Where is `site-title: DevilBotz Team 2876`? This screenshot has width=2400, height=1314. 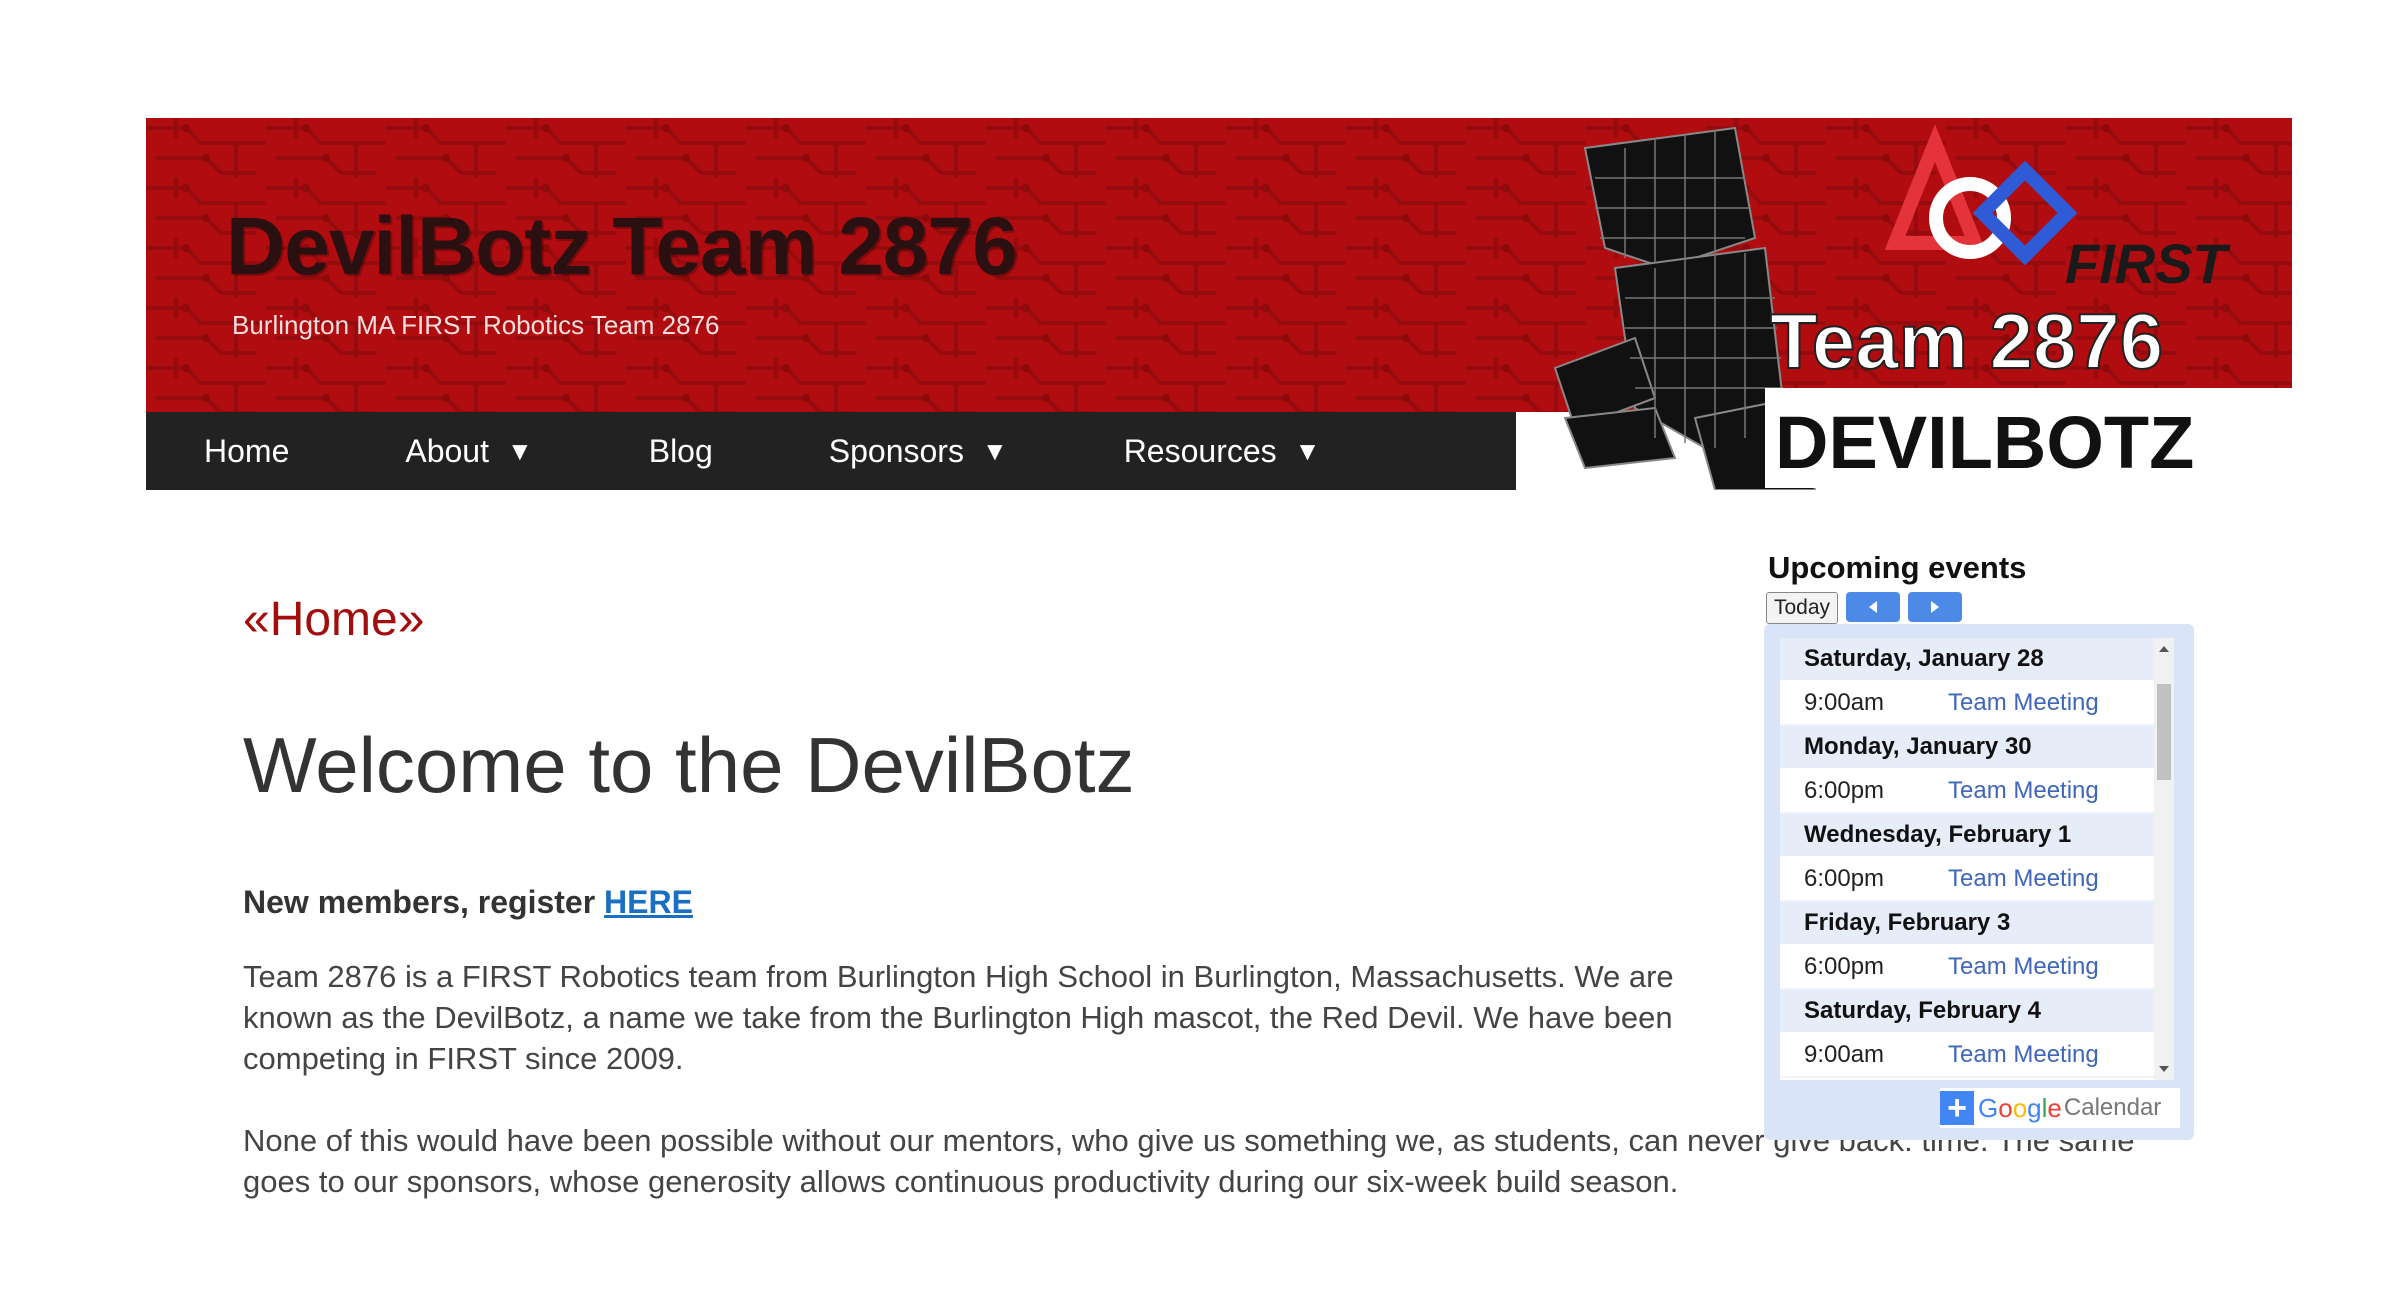
site-title: DevilBotz Team 2876 is located at coordinates (622, 247).